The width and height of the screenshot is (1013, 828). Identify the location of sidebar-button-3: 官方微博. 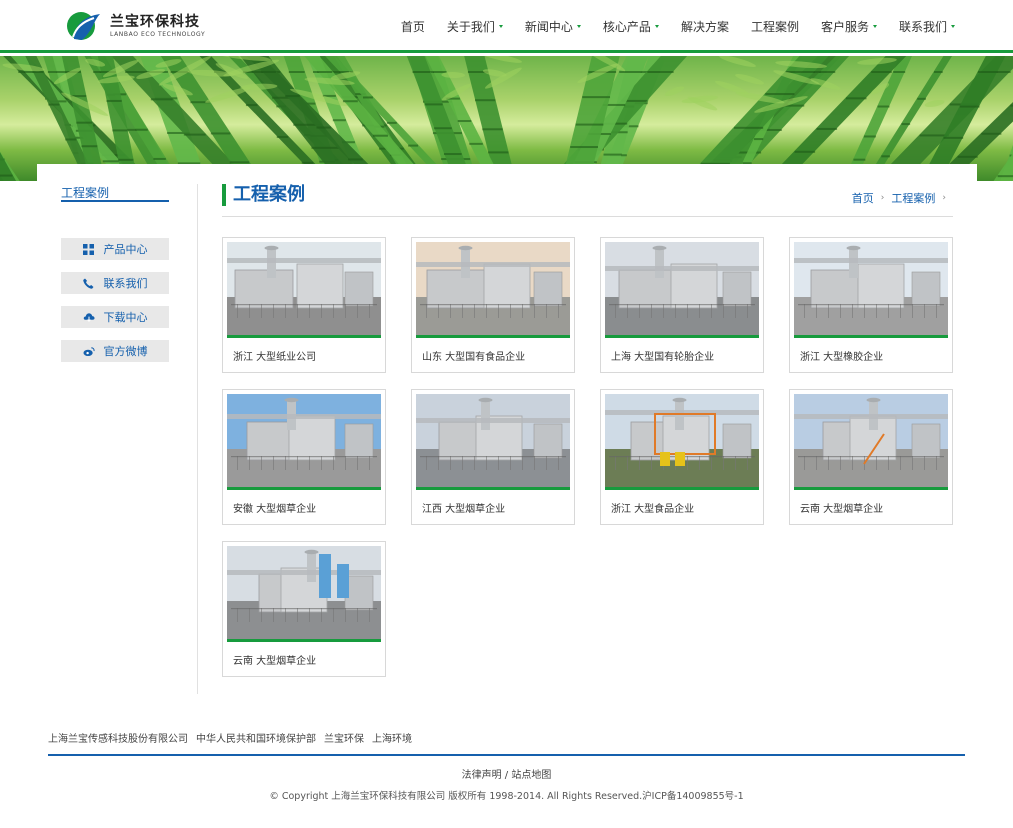
(115, 351).